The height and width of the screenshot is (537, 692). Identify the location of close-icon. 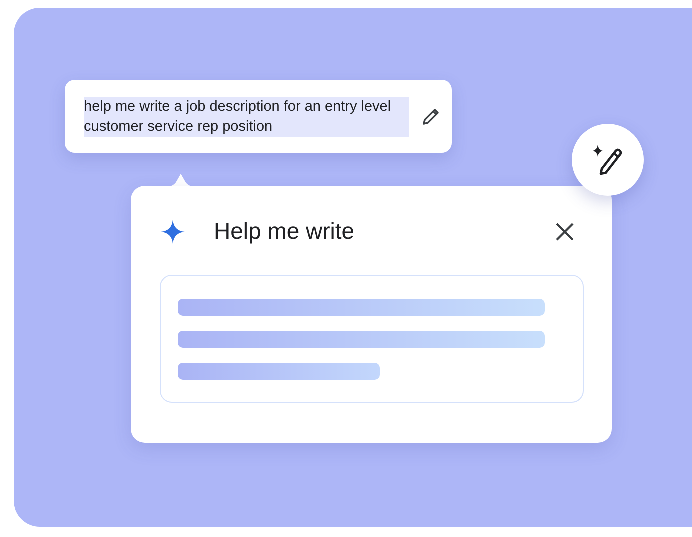
(565, 231).